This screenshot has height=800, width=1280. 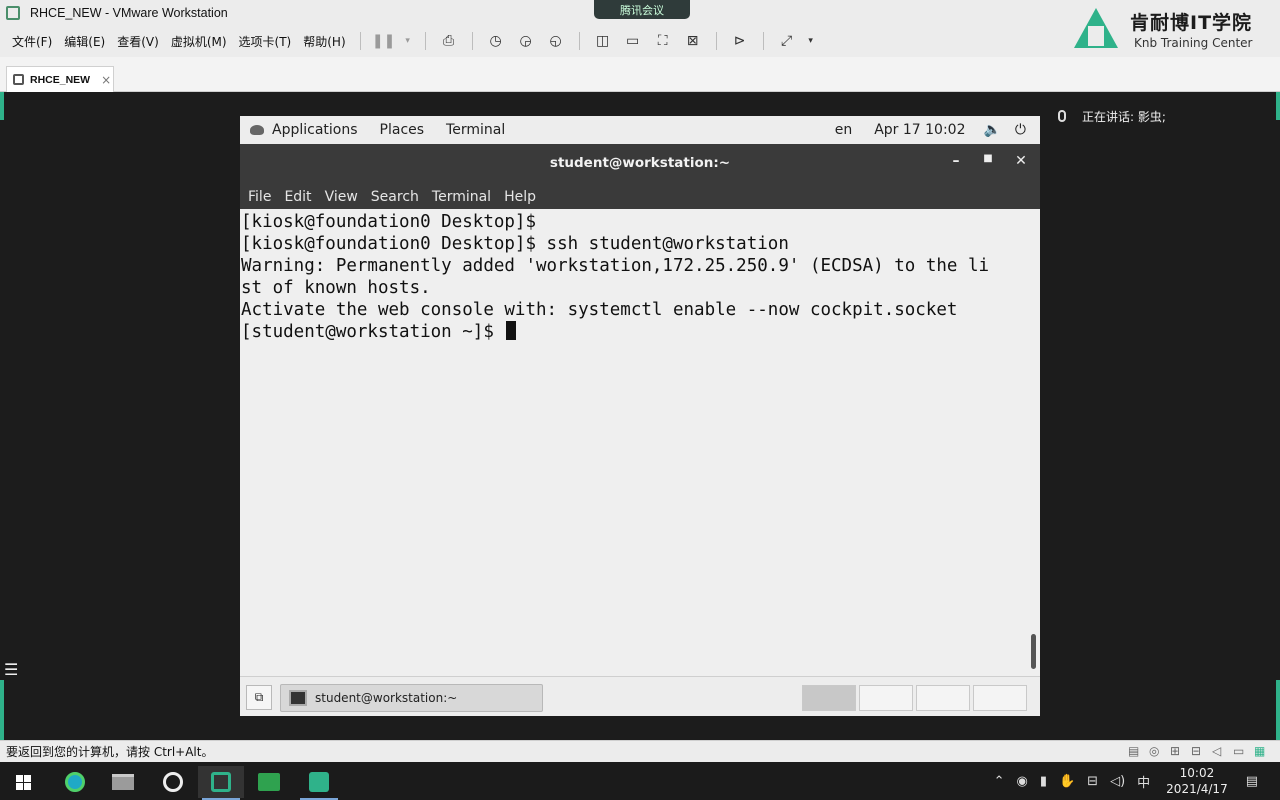 What do you see at coordinates (1092, 781) in the screenshot?
I see `network-tray-icon: ⊟` at bounding box center [1092, 781].